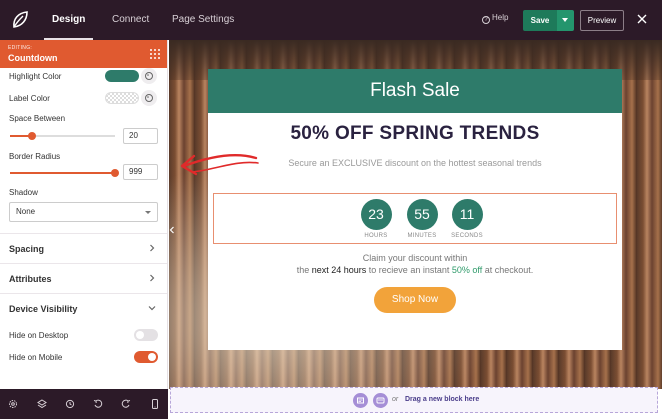  I want to click on tab-page-settings: Page Settings, so click(203, 20).